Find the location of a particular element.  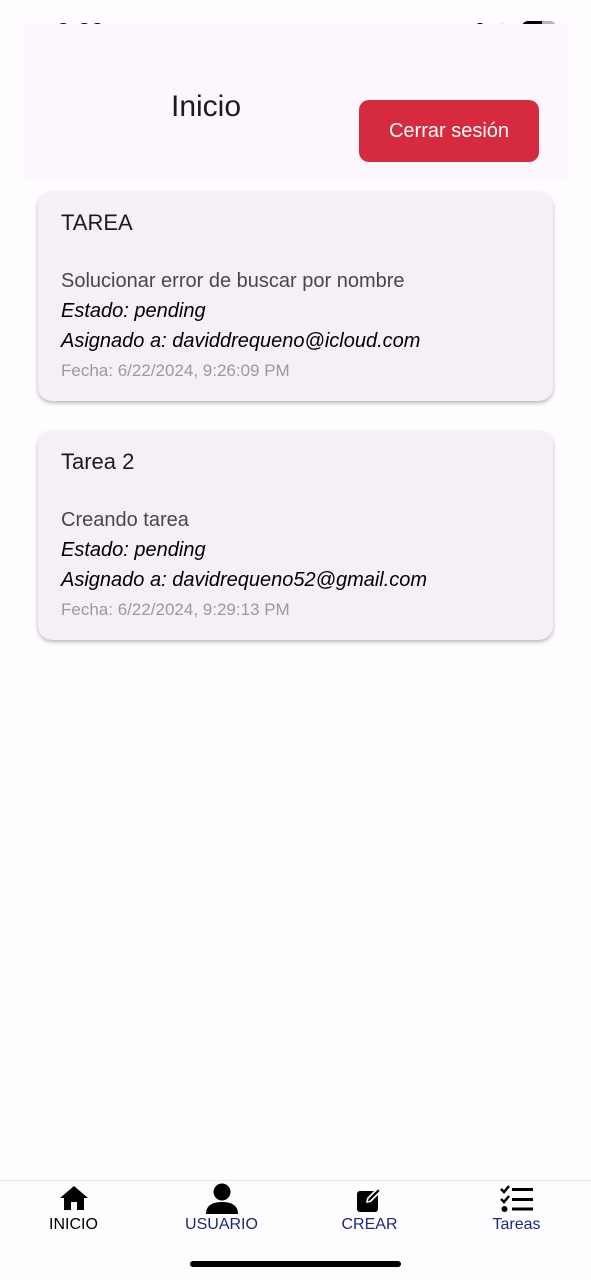

task-date: Fecha: 6/22/2024, 9:29:13 PM is located at coordinates (175, 609).